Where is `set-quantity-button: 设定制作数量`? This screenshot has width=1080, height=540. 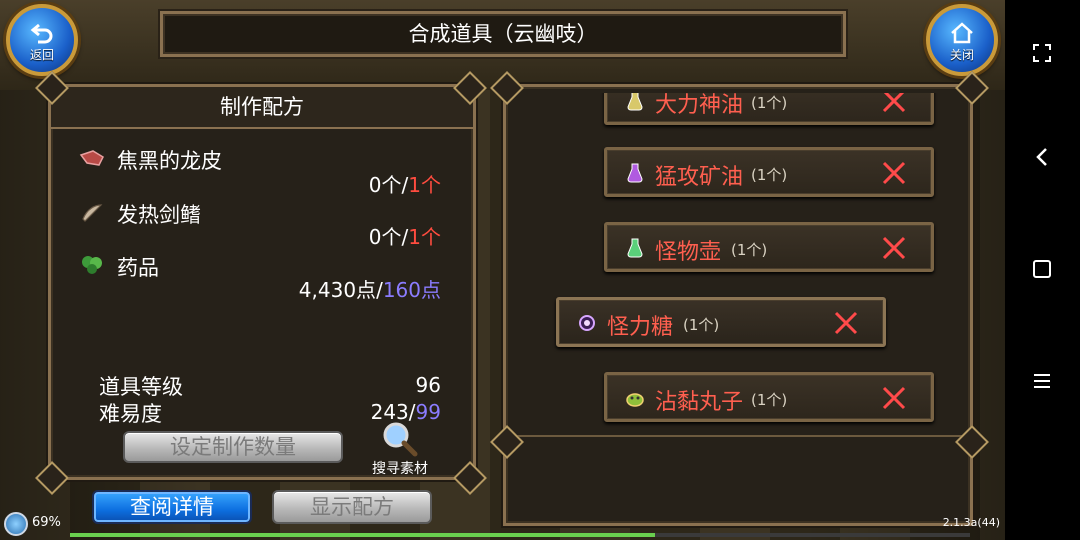 set-quantity-button: 设定制作数量 is located at coordinates (233, 447).